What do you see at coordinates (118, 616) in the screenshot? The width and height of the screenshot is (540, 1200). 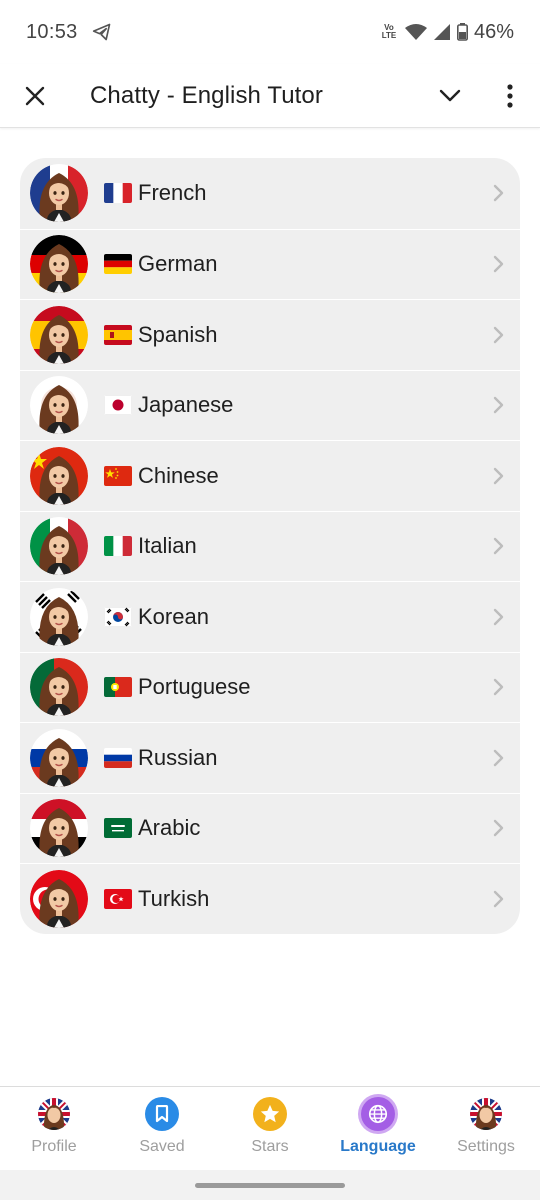 I see `flag-korea-icon` at bounding box center [118, 616].